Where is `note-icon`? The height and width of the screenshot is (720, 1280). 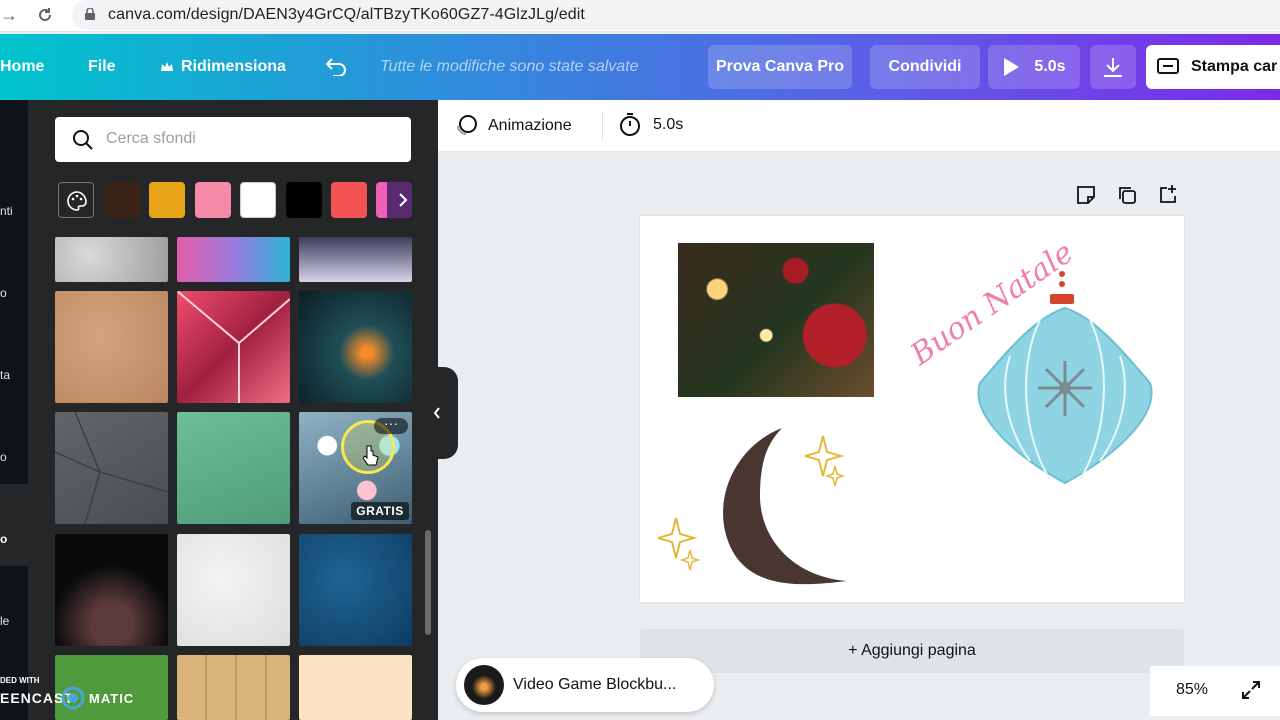 note-icon is located at coordinates (1086, 195).